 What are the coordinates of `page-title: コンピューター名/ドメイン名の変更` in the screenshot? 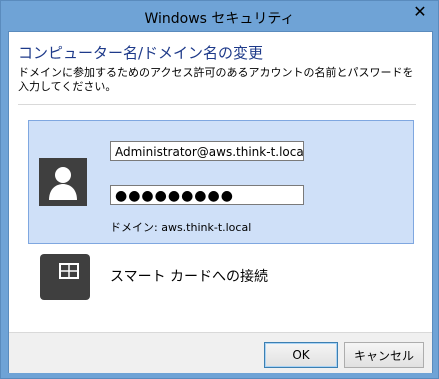 It's located at (141, 53).